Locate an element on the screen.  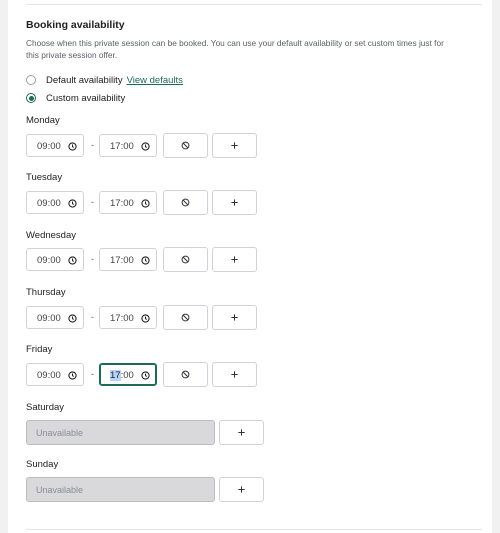
thursday-mark-unavailable-button is located at coordinates (185, 317).